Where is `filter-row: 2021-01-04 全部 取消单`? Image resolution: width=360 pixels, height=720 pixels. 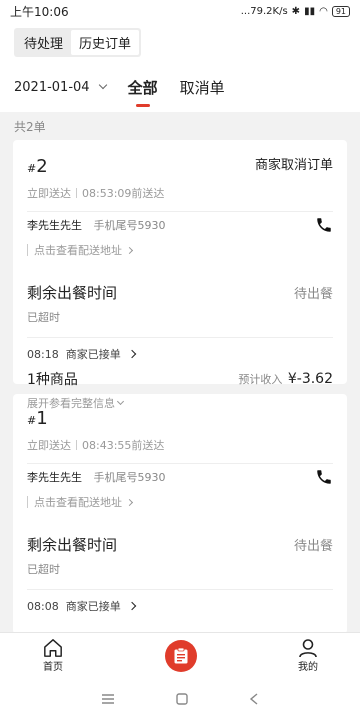
filter-row: 2021-01-04 全部 取消单 is located at coordinates (180, 87).